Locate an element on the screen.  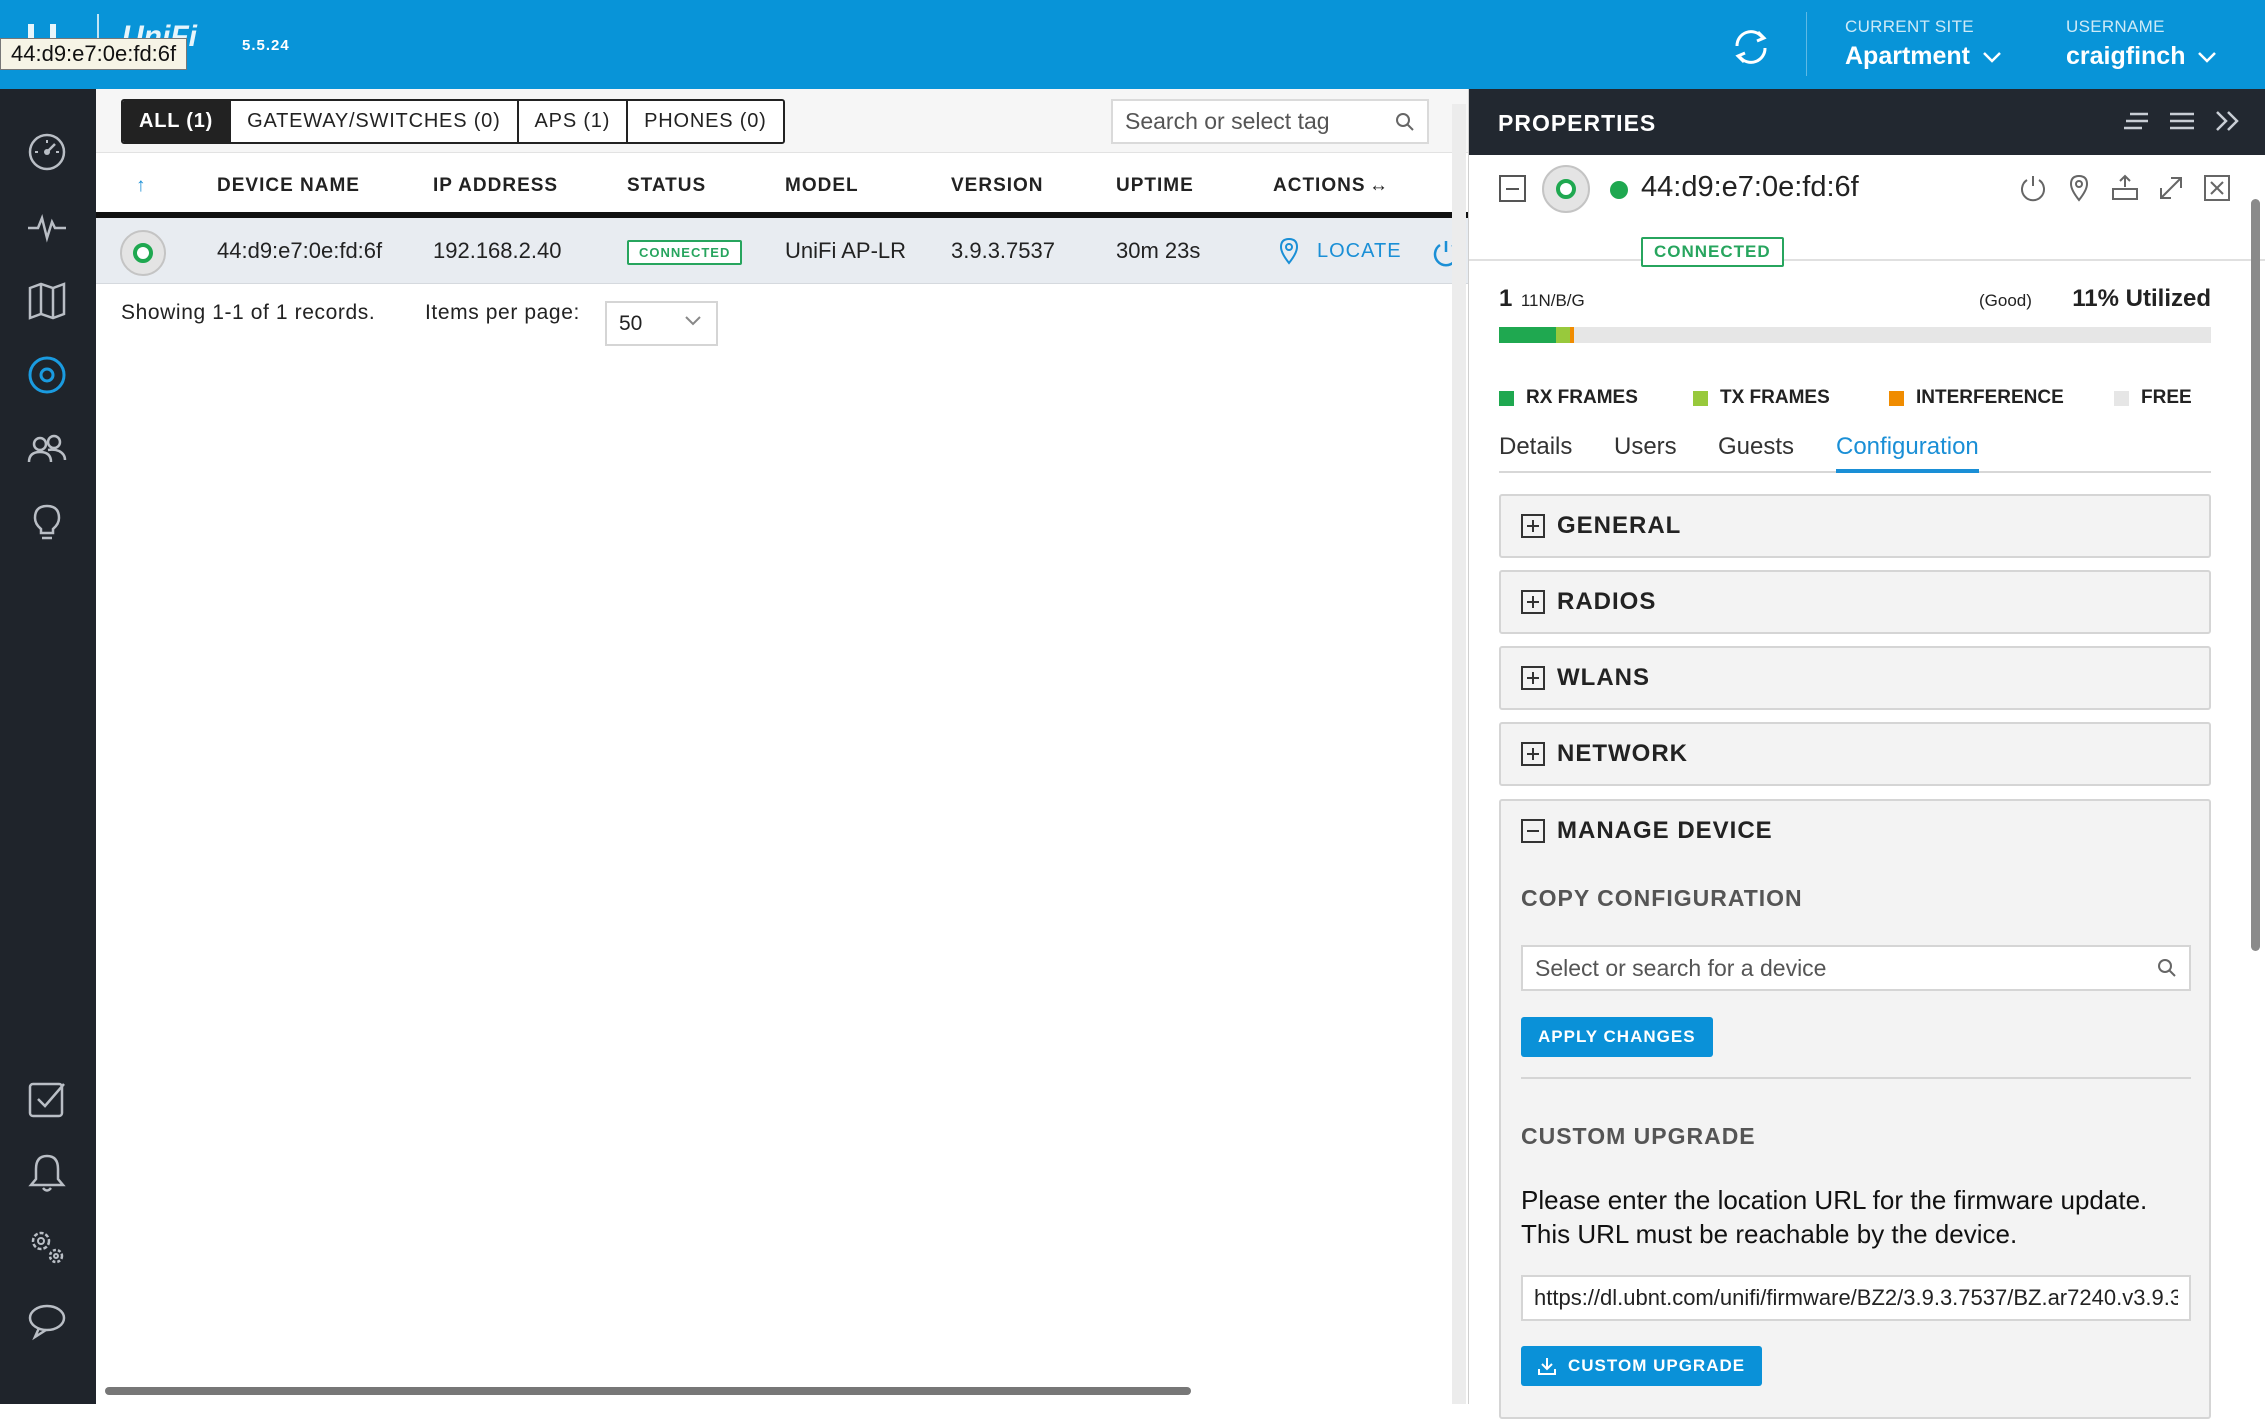
app-version: 5.5.24 is located at coordinates (266, 45).